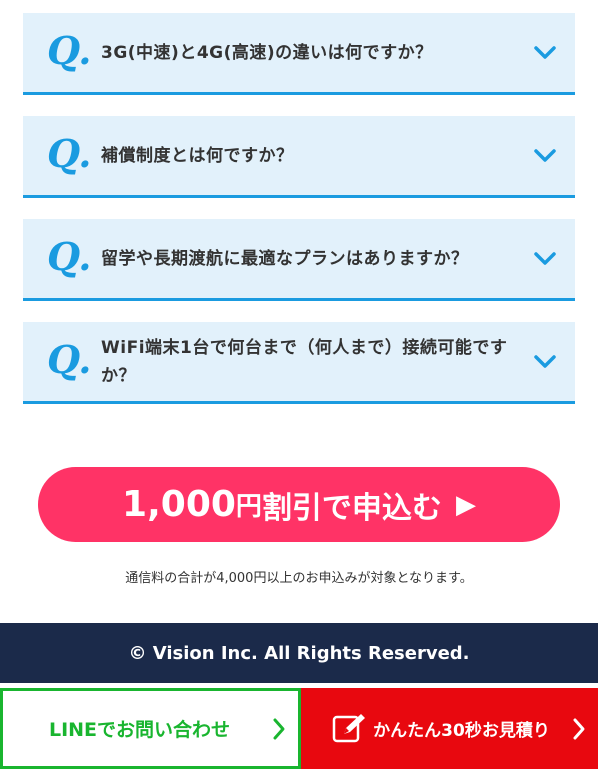 This screenshot has width=598, height=769. What do you see at coordinates (304, 361) in the screenshot?
I see `faq-question: WiFi端末1台で何台まで（何人まで）接続可能ですか？` at bounding box center [304, 361].